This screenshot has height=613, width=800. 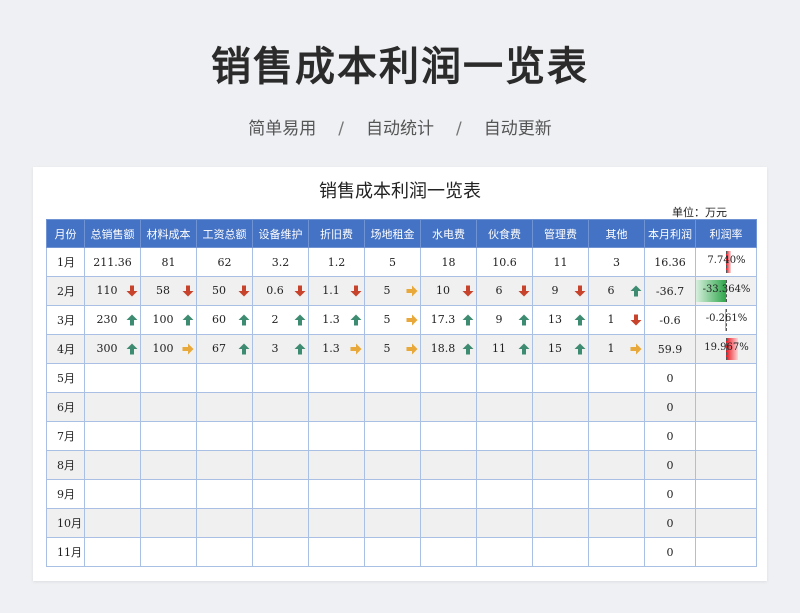 What do you see at coordinates (560, 349) in the screenshot?
I see `value-cell: 15` at bounding box center [560, 349].